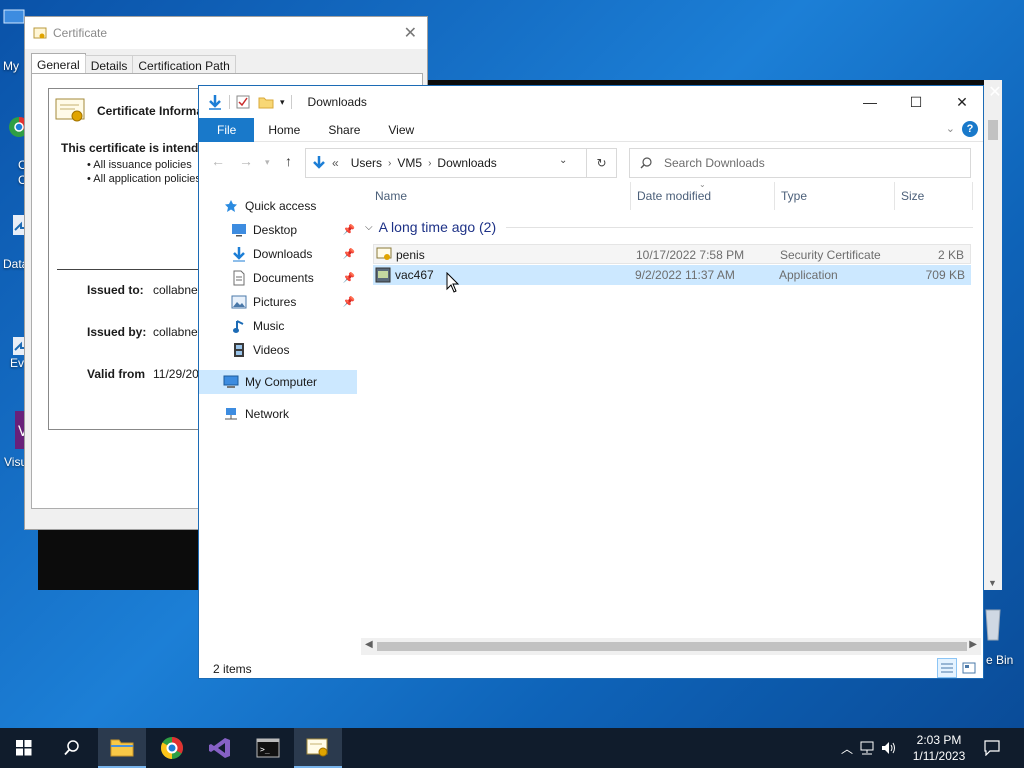 This screenshot has height=768, width=1024. What do you see at coordinates (563, 160) in the screenshot?
I see `address-dropdown-icon: ⌄` at bounding box center [563, 160].